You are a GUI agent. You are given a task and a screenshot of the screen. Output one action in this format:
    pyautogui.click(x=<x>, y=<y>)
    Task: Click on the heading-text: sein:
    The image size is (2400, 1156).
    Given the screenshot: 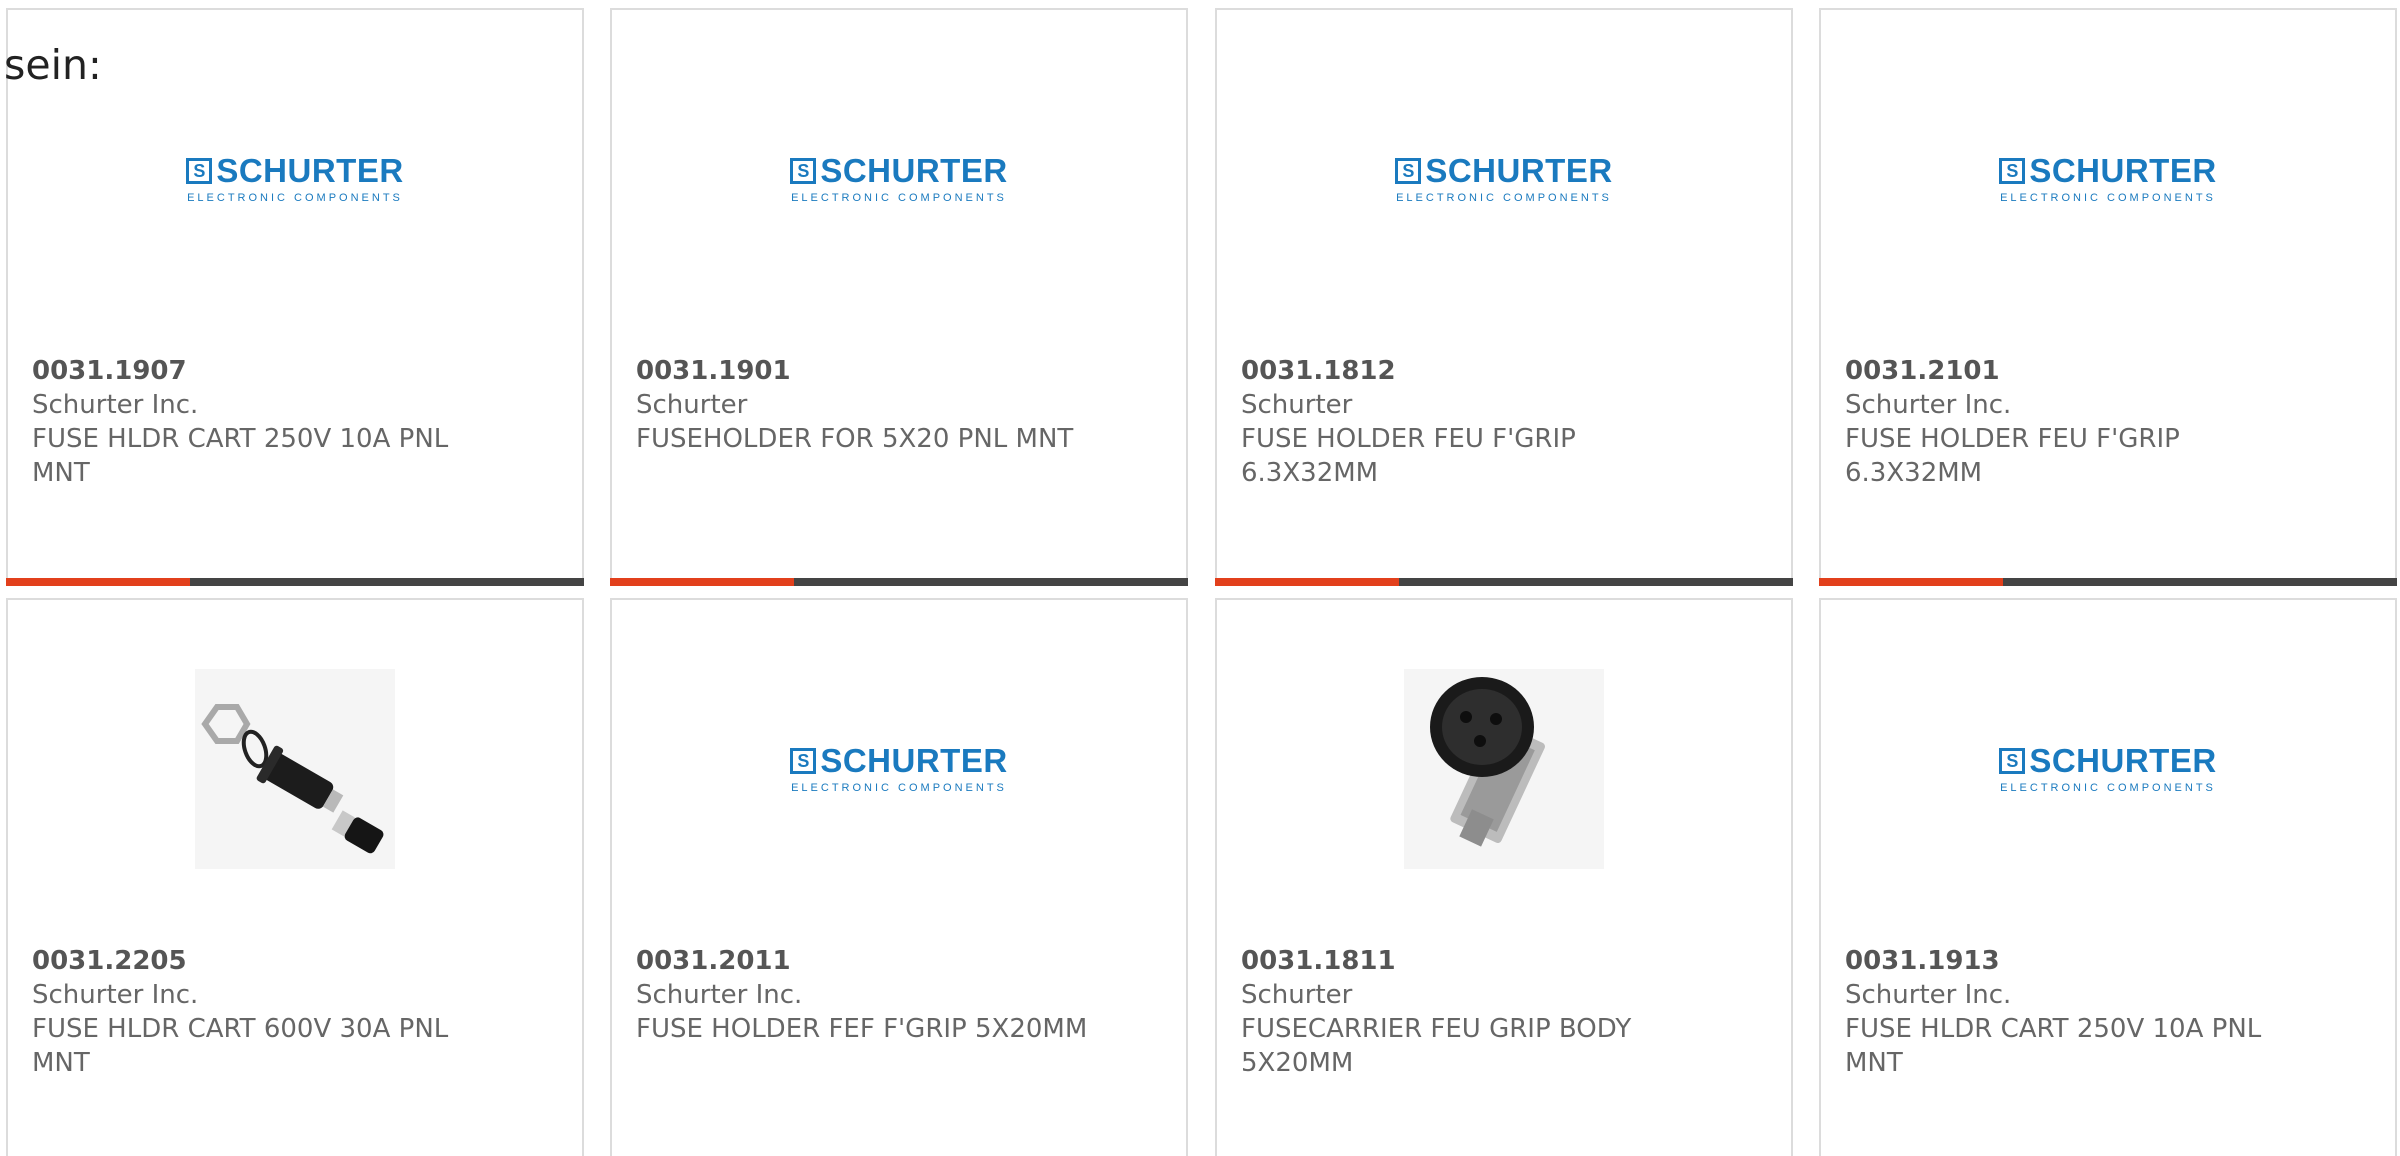 What is the action you would take?
    pyautogui.click(x=53, y=65)
    